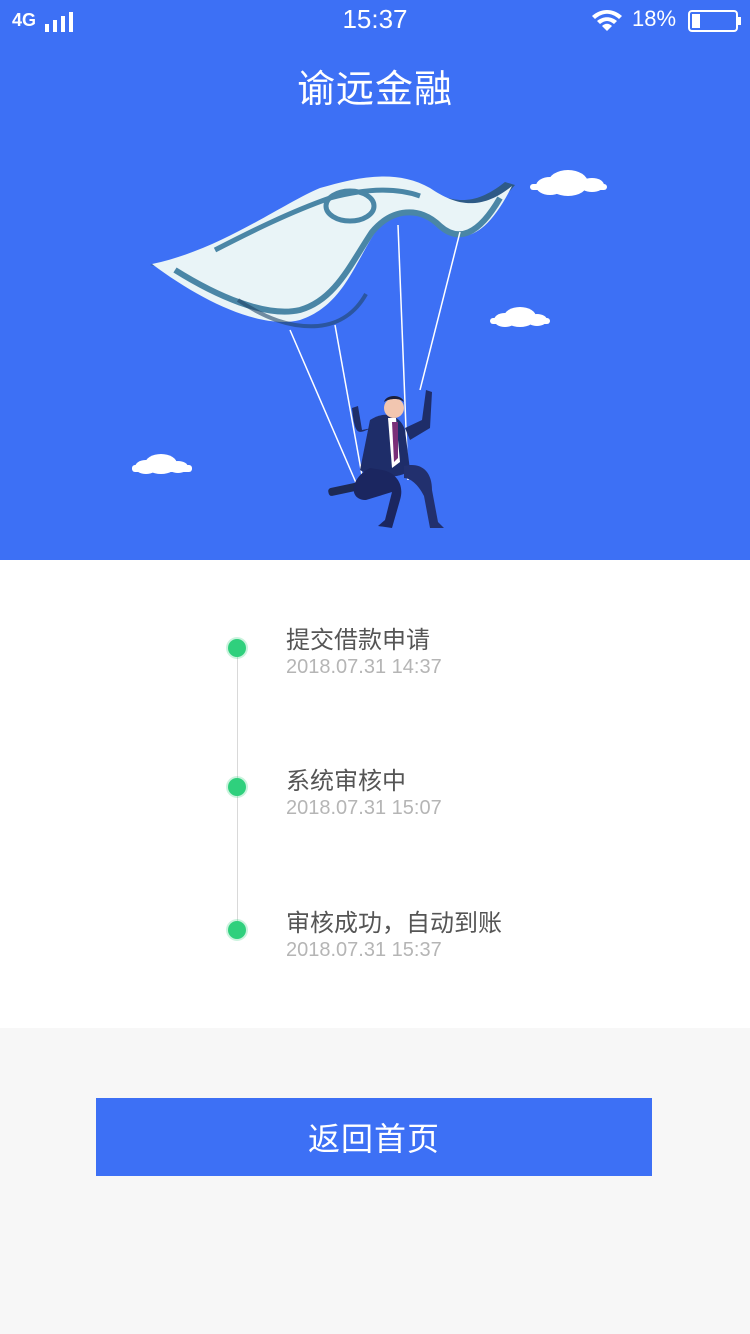  I want to click on page-title: 谕远金融, so click(374, 89).